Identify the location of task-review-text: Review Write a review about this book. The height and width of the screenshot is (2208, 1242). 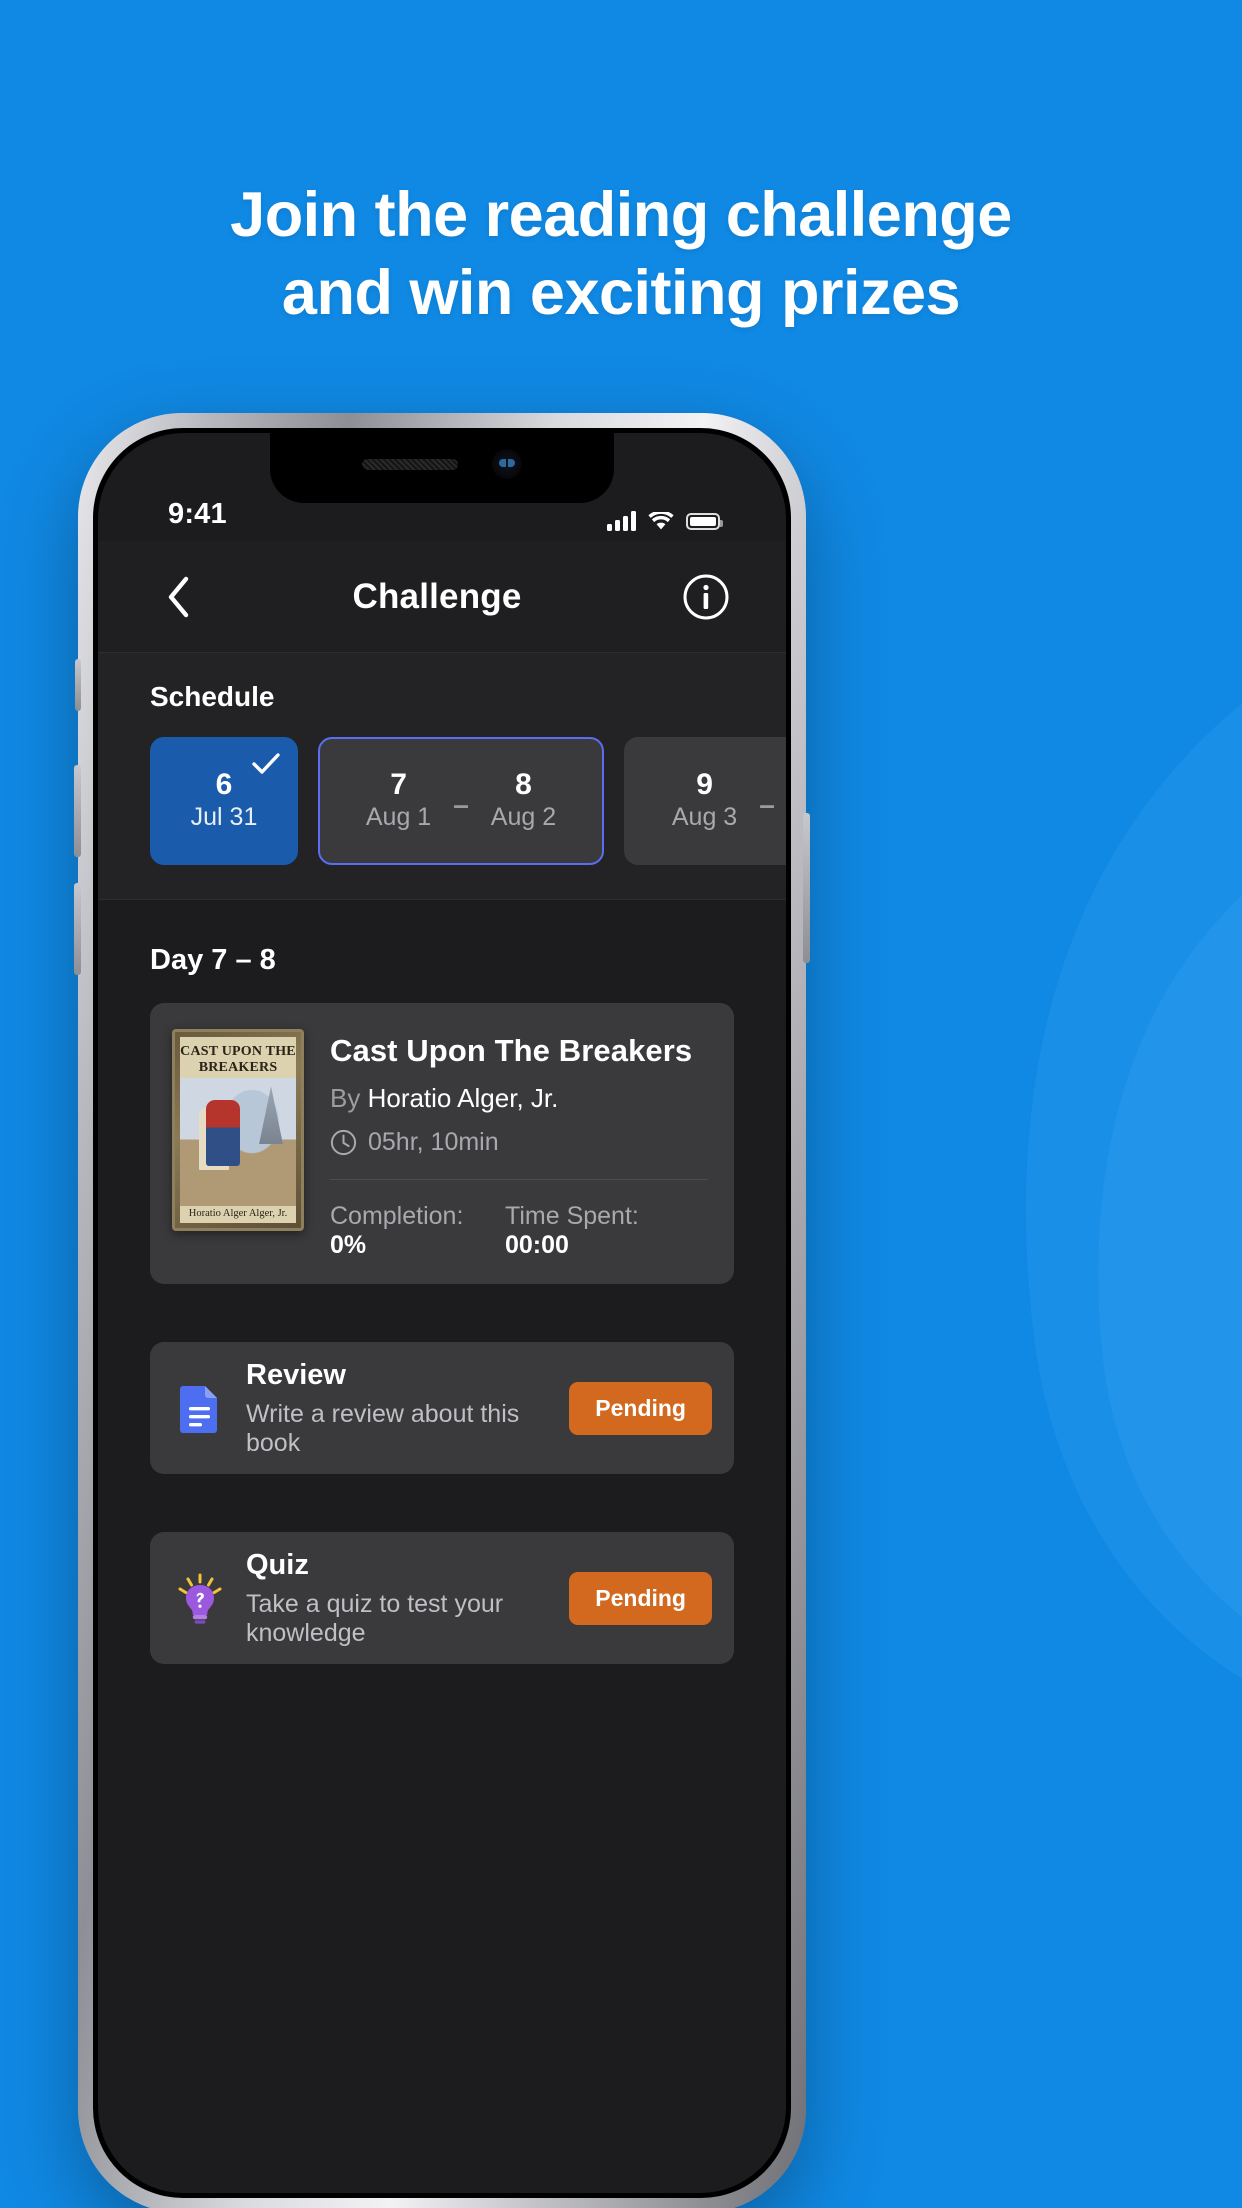
(397, 1408).